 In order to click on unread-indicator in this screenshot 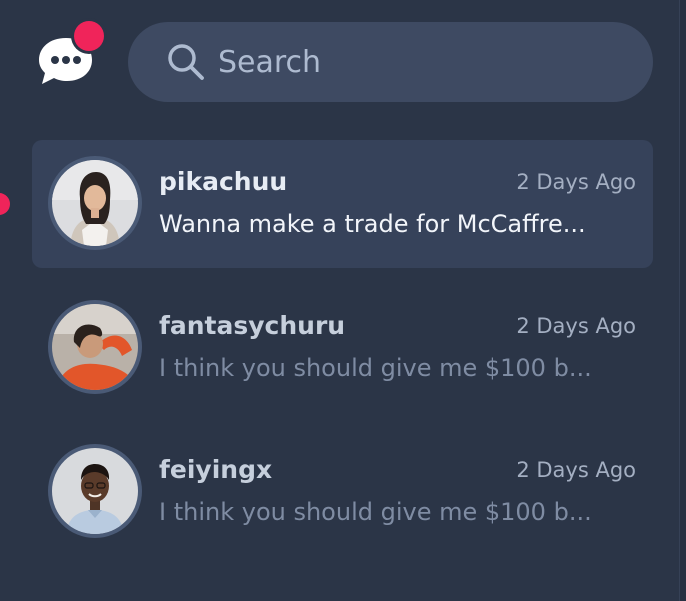, I will do `click(5, 204)`.